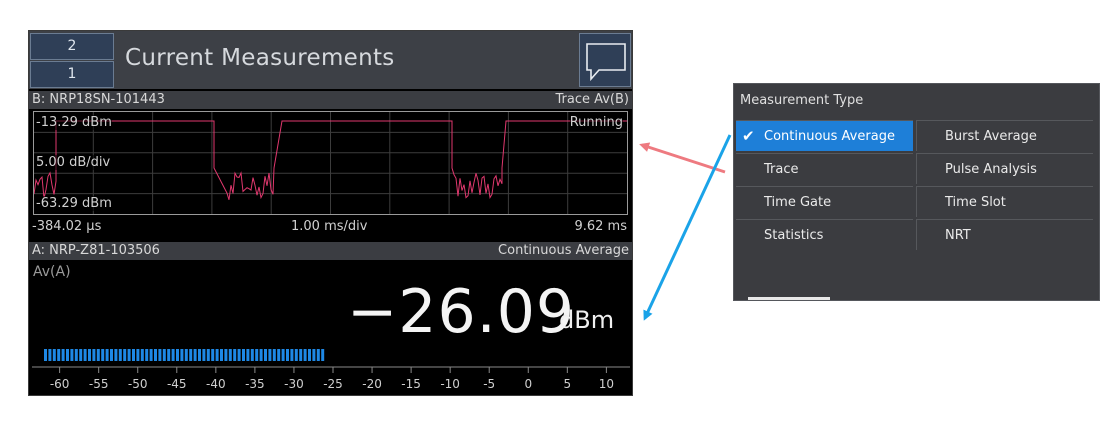 The height and width of the screenshot is (423, 1113). Describe the element at coordinates (682, 158) in the screenshot. I see `red-arrow` at that location.